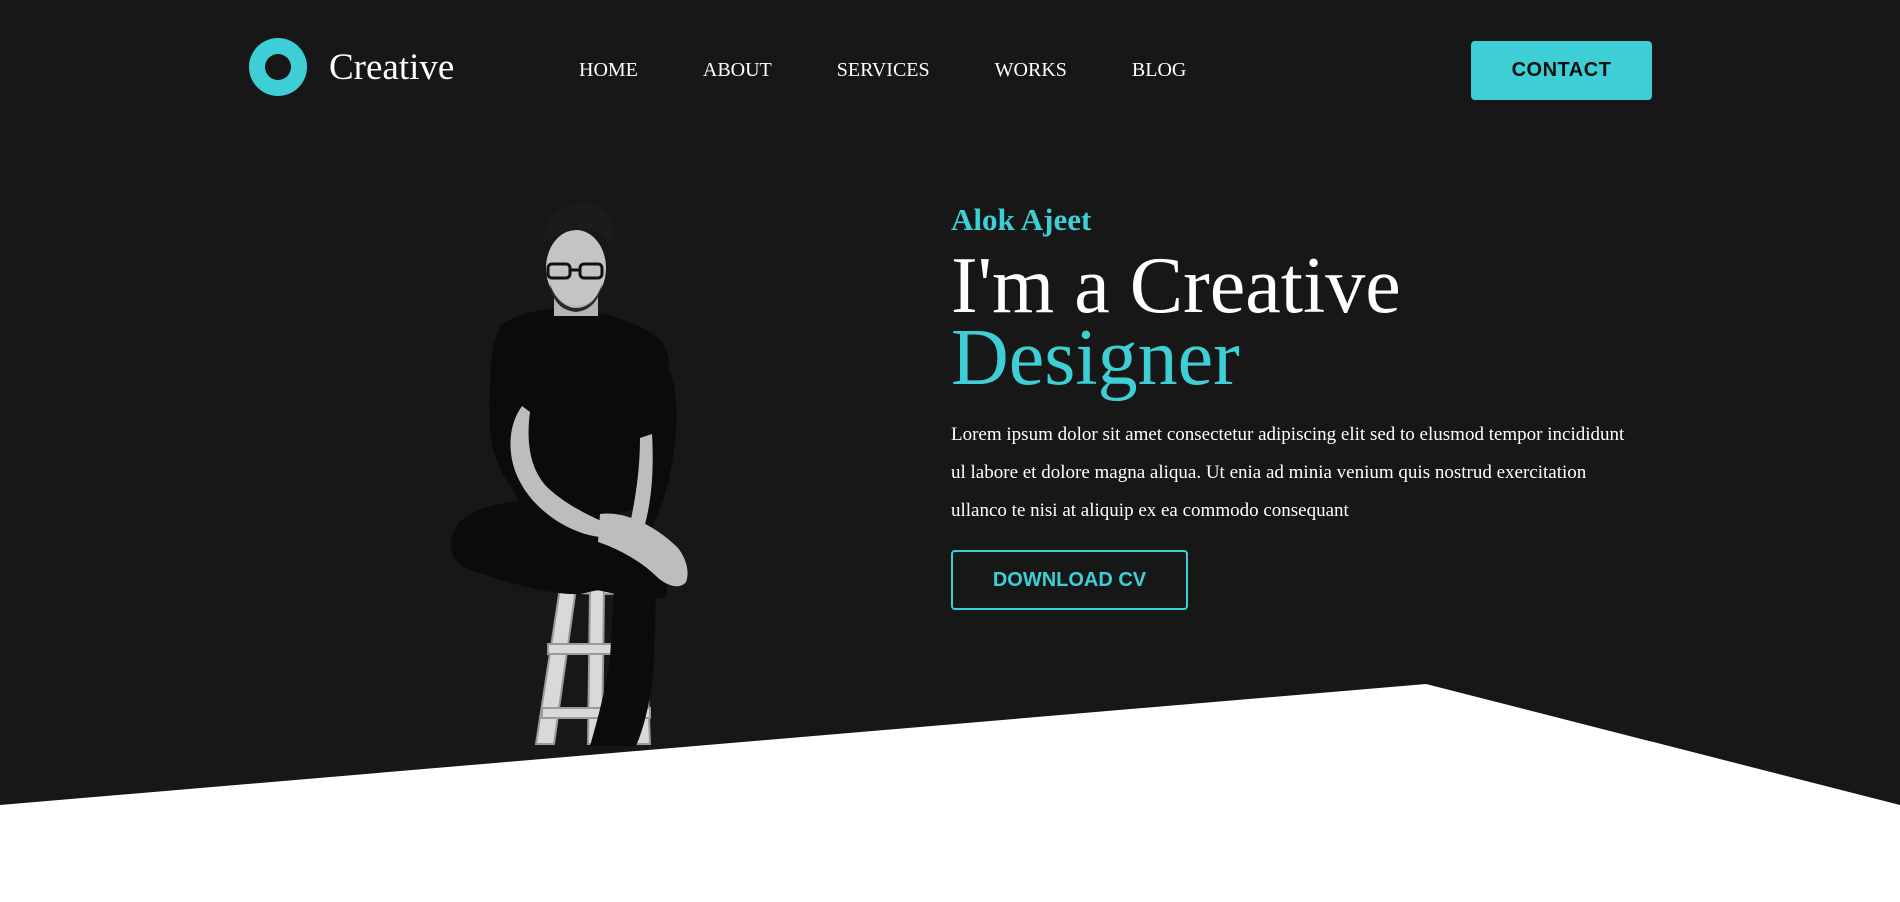 The image size is (1900, 902). Describe the element at coordinates (1021, 219) in the screenshot. I see `hero-name: Alok Ajeet` at that location.